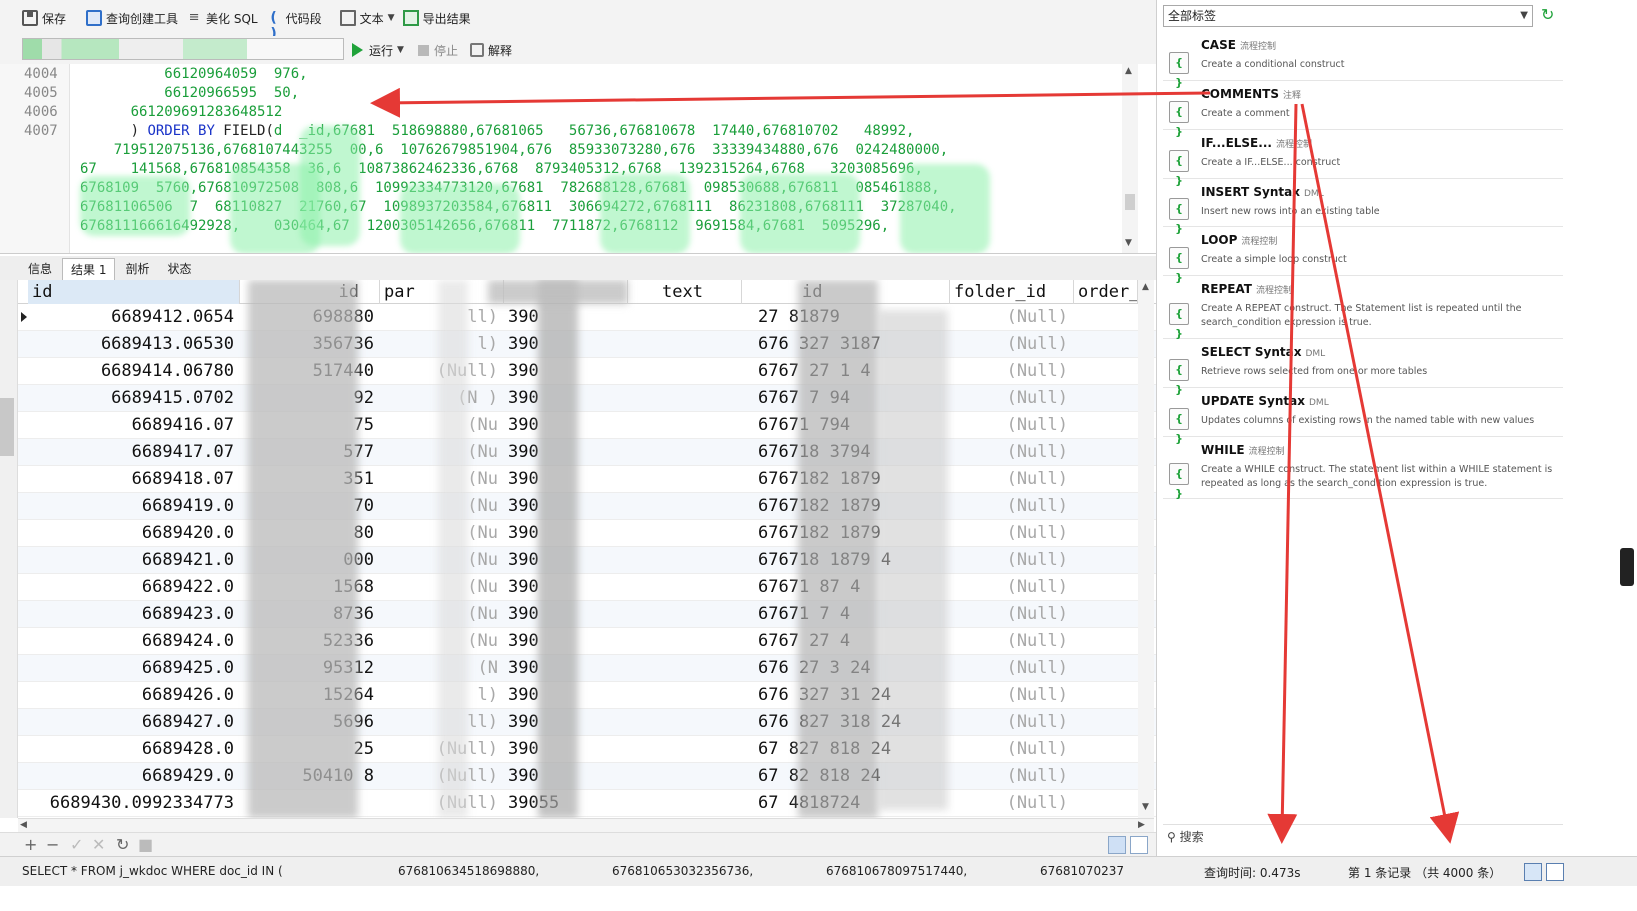 This screenshot has height=911, width=1637. What do you see at coordinates (134, 560) in the screenshot?
I see `table-cell: 6689421.0` at bounding box center [134, 560].